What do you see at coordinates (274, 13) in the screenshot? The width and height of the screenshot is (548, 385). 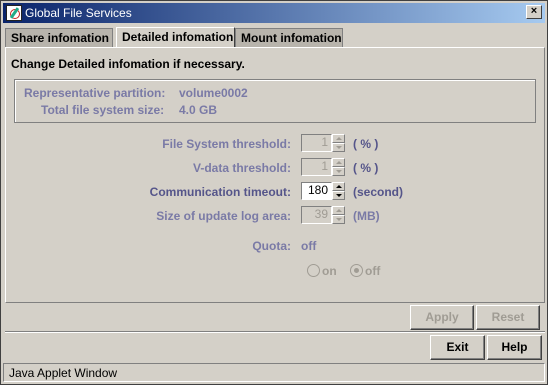 I see `title-bar: Global File Services ×` at bounding box center [274, 13].